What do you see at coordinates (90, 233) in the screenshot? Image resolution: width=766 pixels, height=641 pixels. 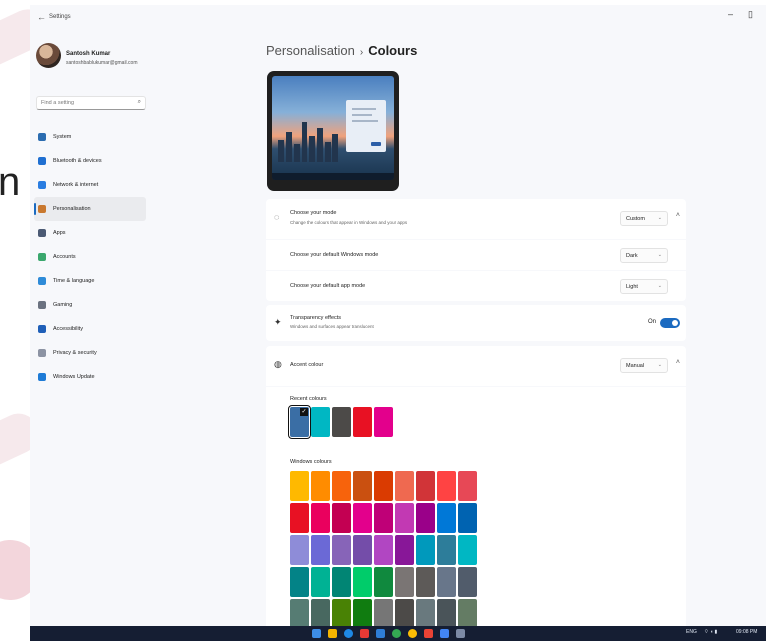 I see `sidebar-item-apps: Apps` at bounding box center [90, 233].